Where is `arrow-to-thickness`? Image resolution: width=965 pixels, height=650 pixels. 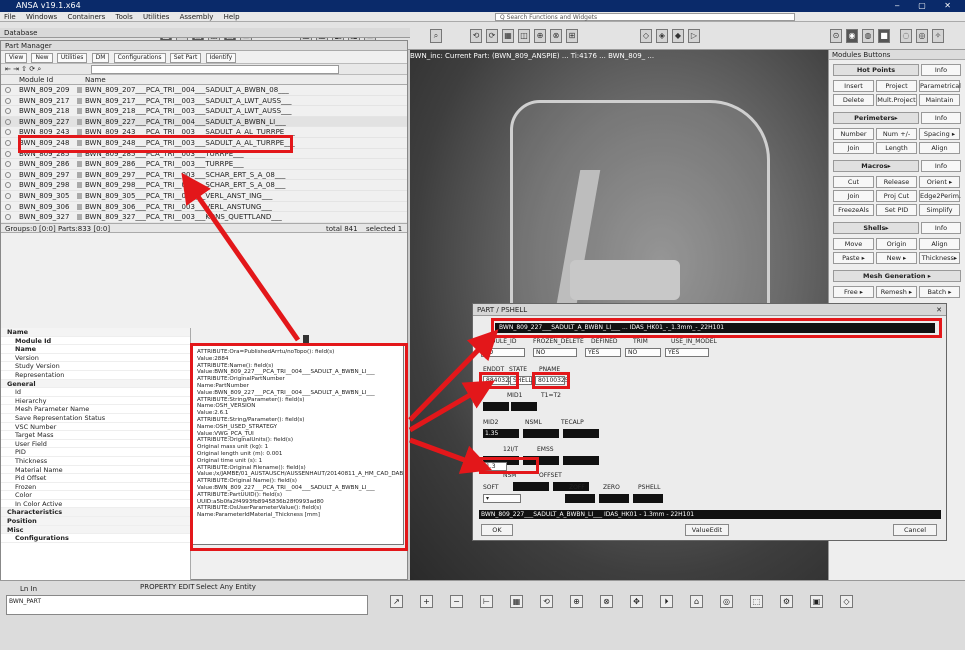 arrow-to-thickness is located at coordinates (451, 455).